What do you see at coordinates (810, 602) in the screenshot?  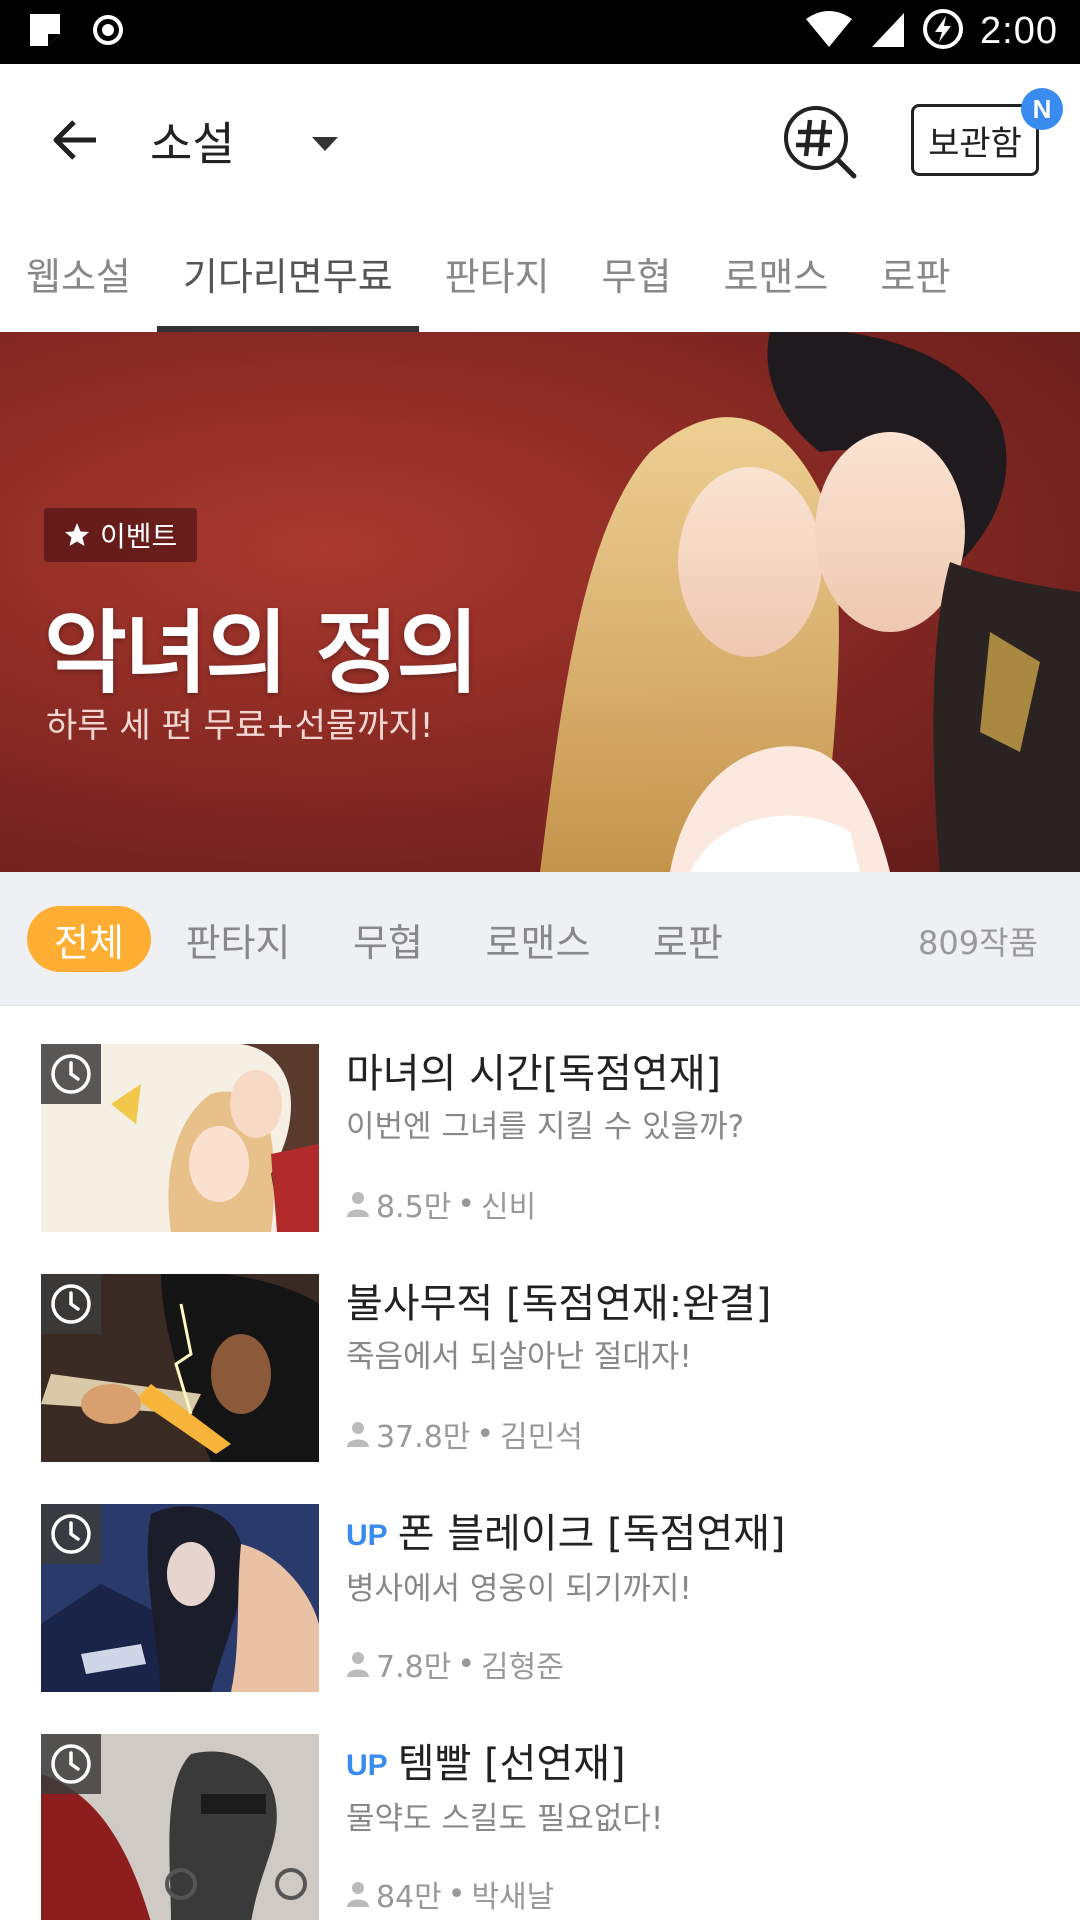 I see `banner-illustration` at bounding box center [810, 602].